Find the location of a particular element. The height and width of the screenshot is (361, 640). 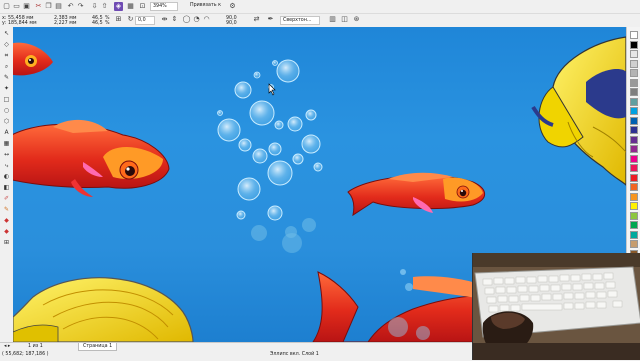

eyedropper-tool-icon: ✐ is located at coordinates (6, 198).